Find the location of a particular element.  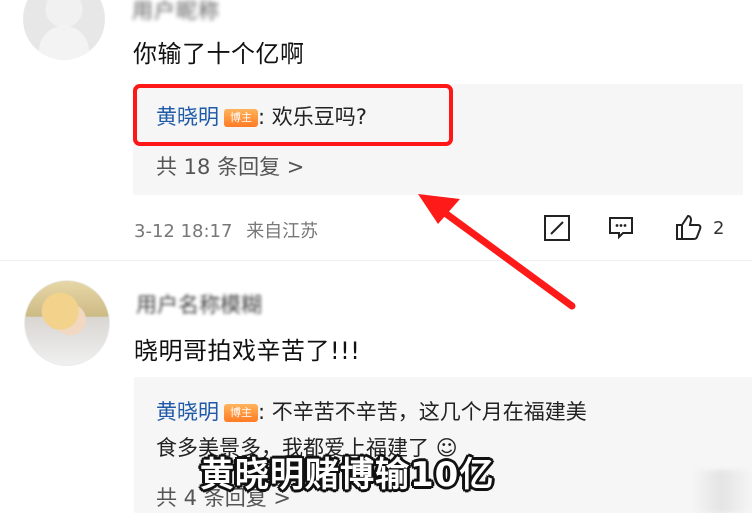

comment-icon is located at coordinates (621, 228).